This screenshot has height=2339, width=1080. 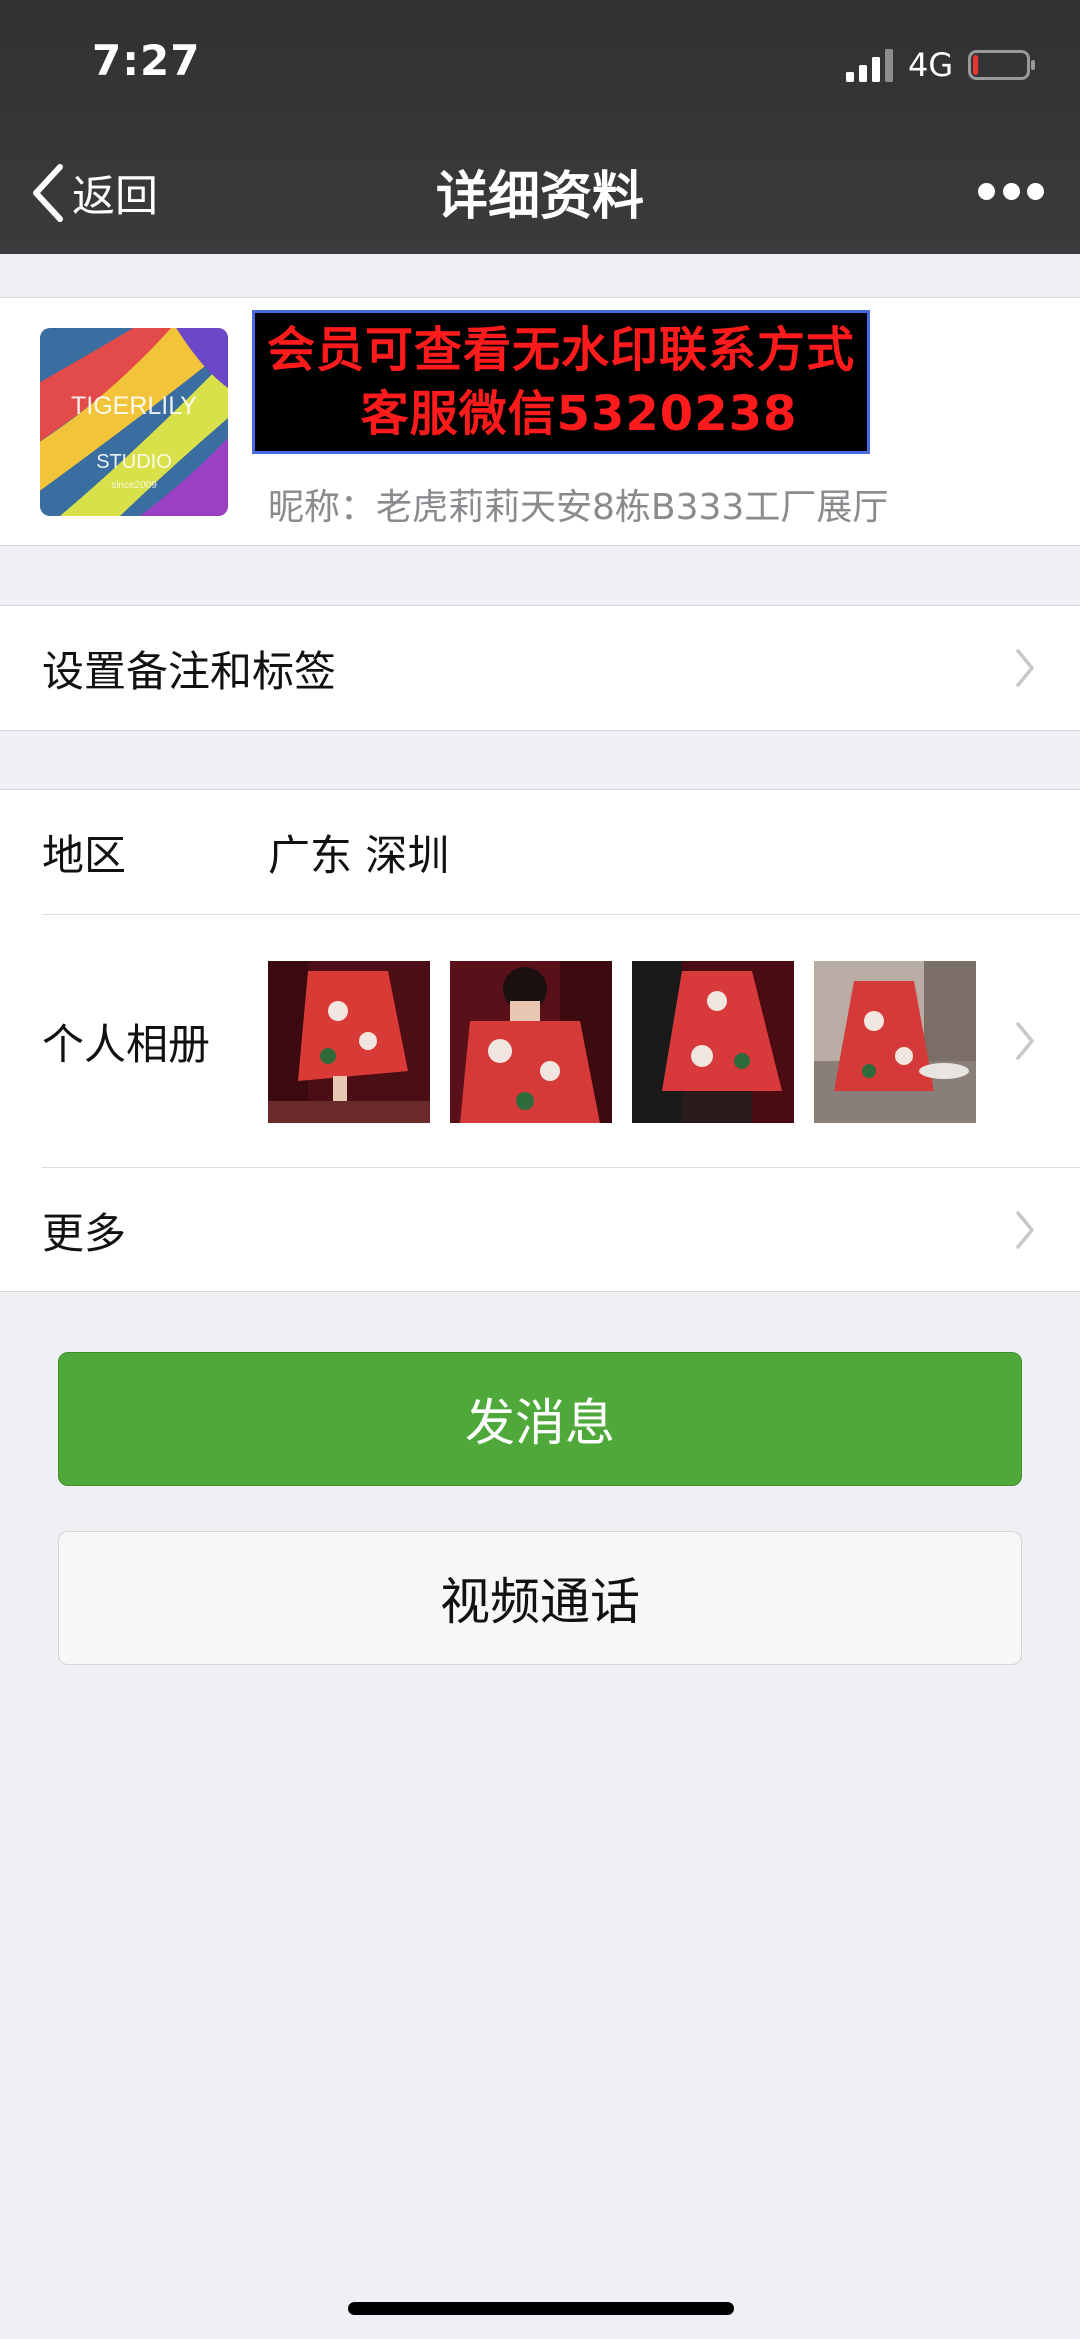 I want to click on watermark-line-2: 客服微信5320238, so click(x=579, y=414).